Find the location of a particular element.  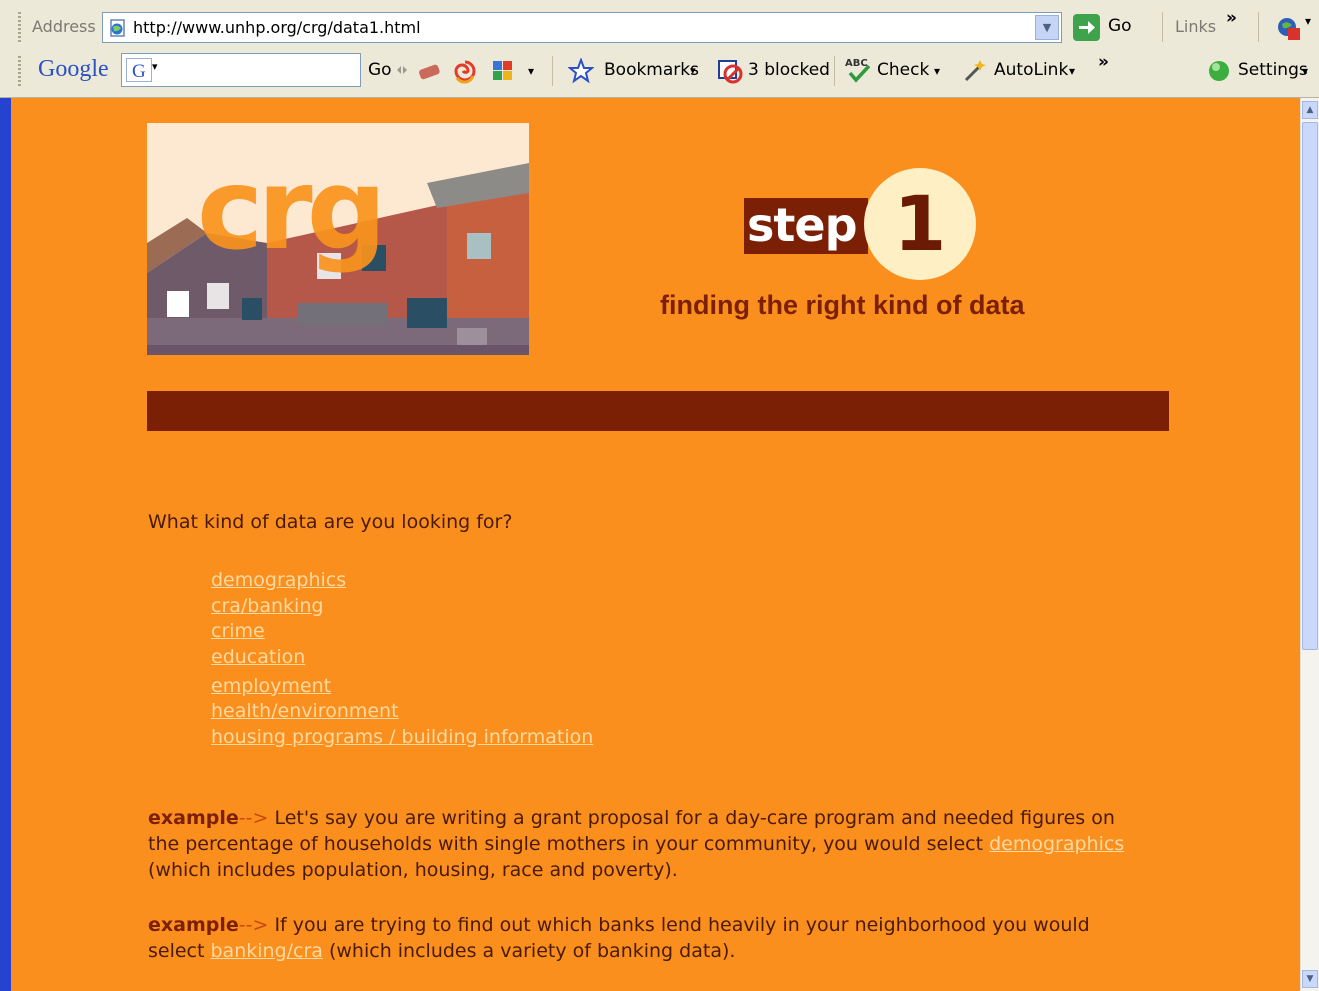

link-health-environment: health/environment is located at coordinates (305, 711).